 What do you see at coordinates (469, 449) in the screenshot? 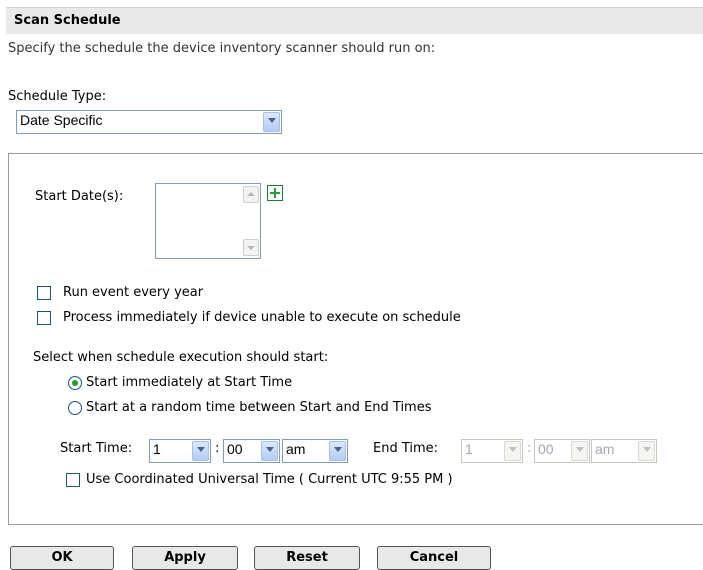
I see `end-hour-value: 1` at bounding box center [469, 449].